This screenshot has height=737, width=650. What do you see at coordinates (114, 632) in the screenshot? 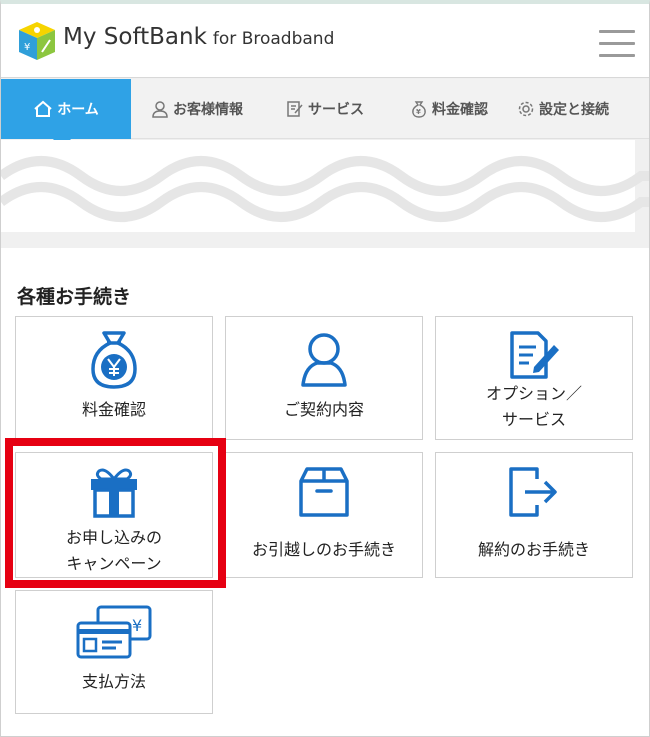
I see `credit-card-icon: ¥` at bounding box center [114, 632].